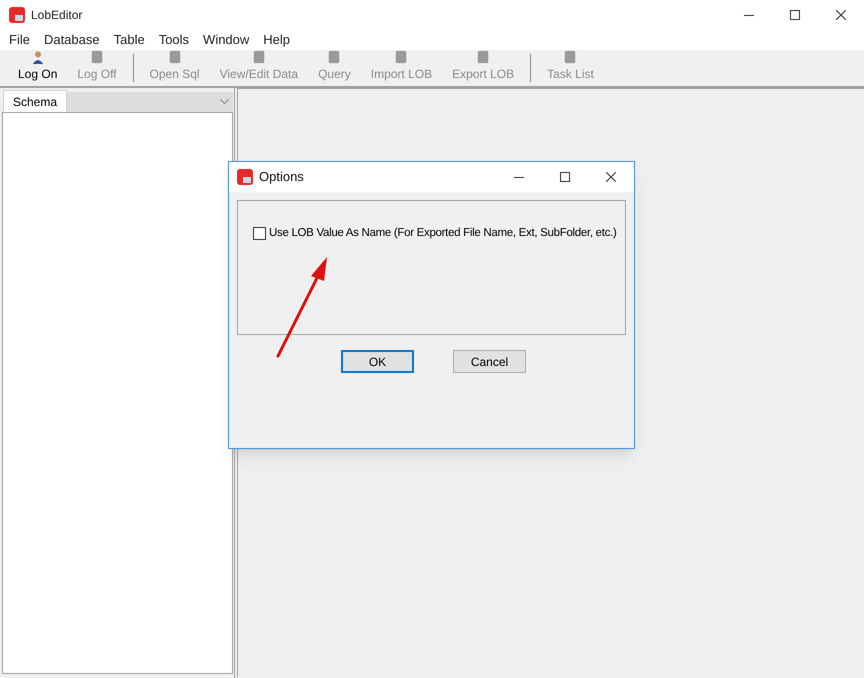 Image resolution: width=864 pixels, height=678 pixels. Describe the element at coordinates (56, 15) in the screenshot. I see `window-title: LobEditor` at that location.